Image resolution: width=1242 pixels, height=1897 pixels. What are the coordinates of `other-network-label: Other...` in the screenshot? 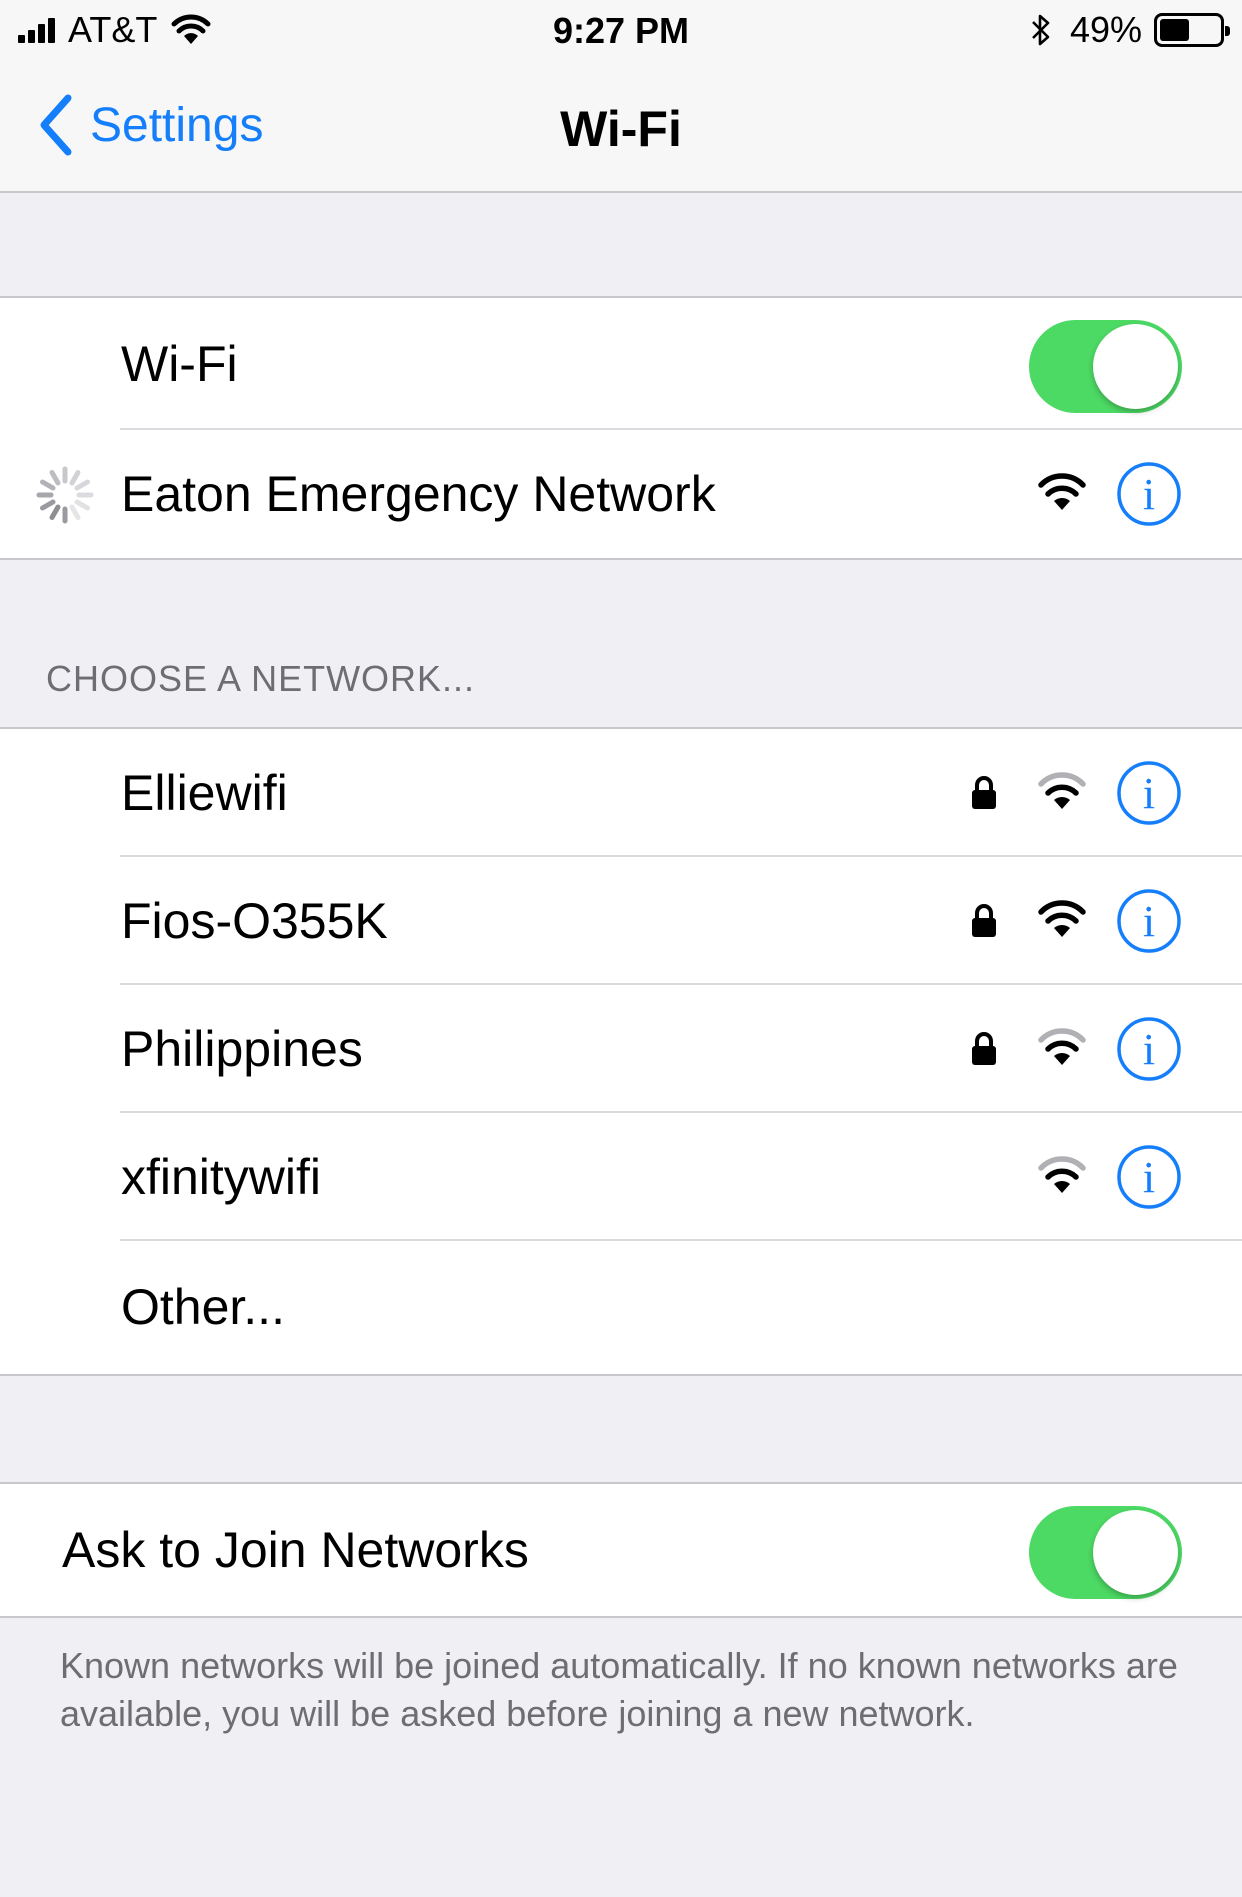 It's located at (203, 1307).